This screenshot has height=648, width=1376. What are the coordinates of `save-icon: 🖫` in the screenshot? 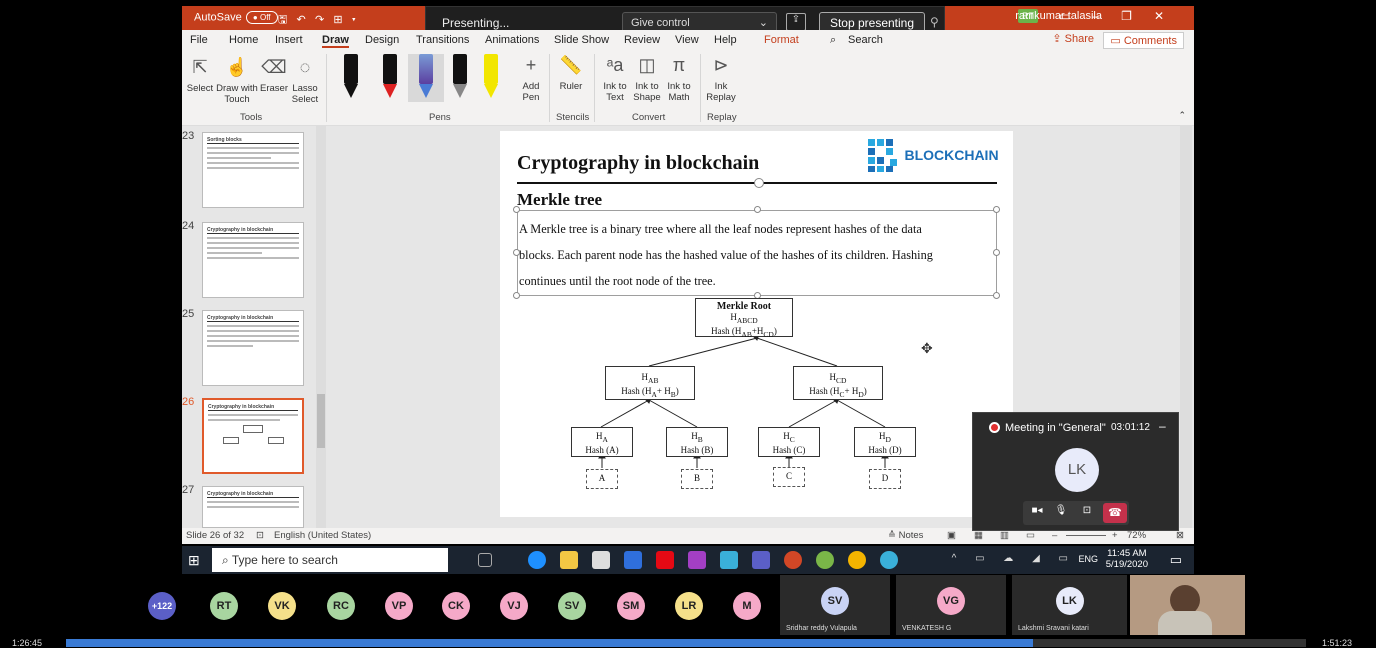 It's located at (282, 20).